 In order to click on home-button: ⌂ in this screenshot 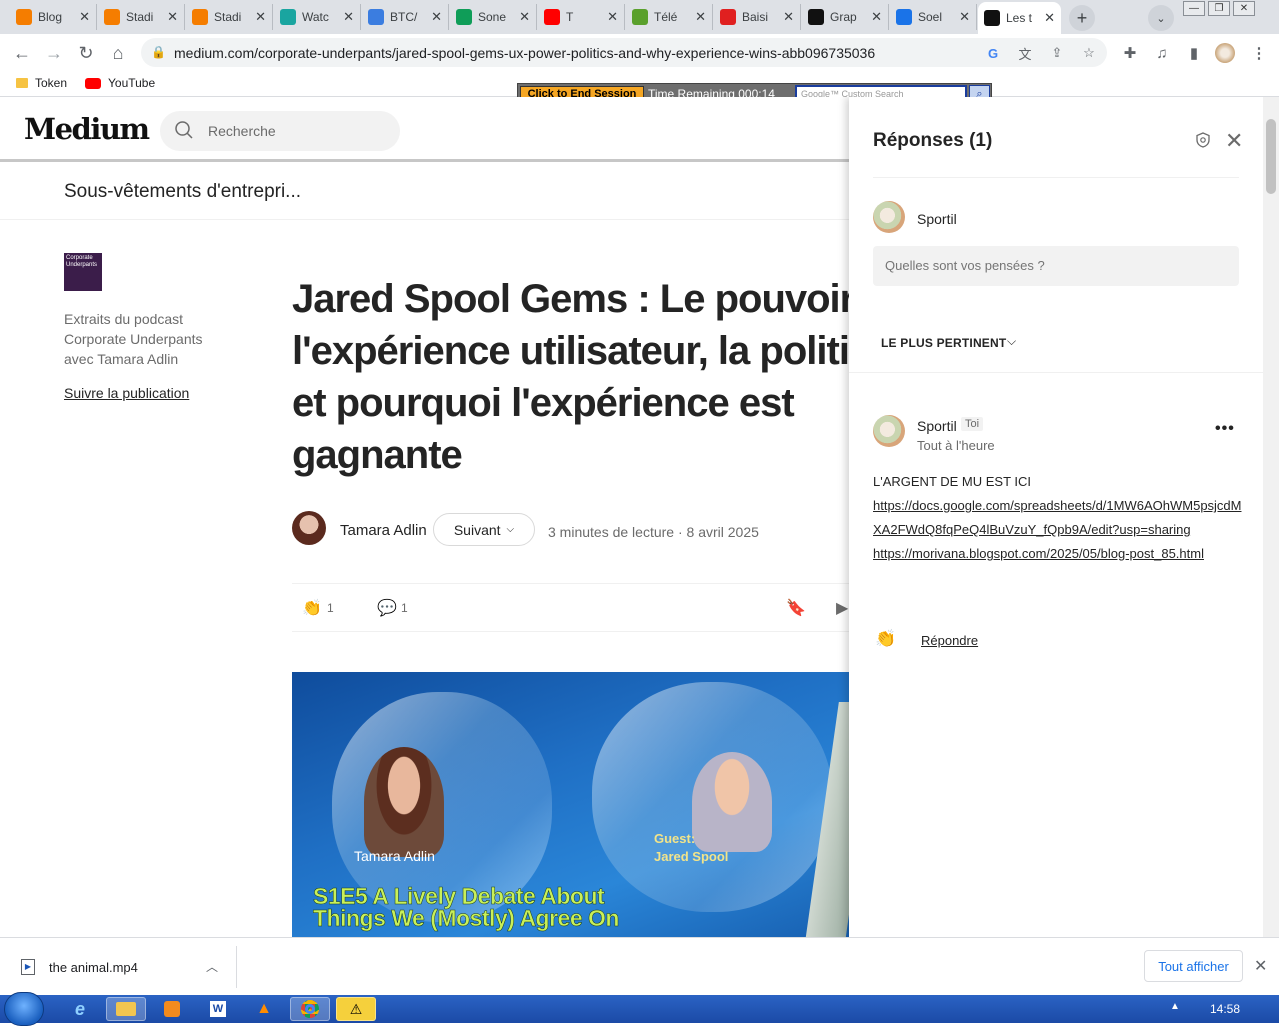, I will do `click(118, 53)`.